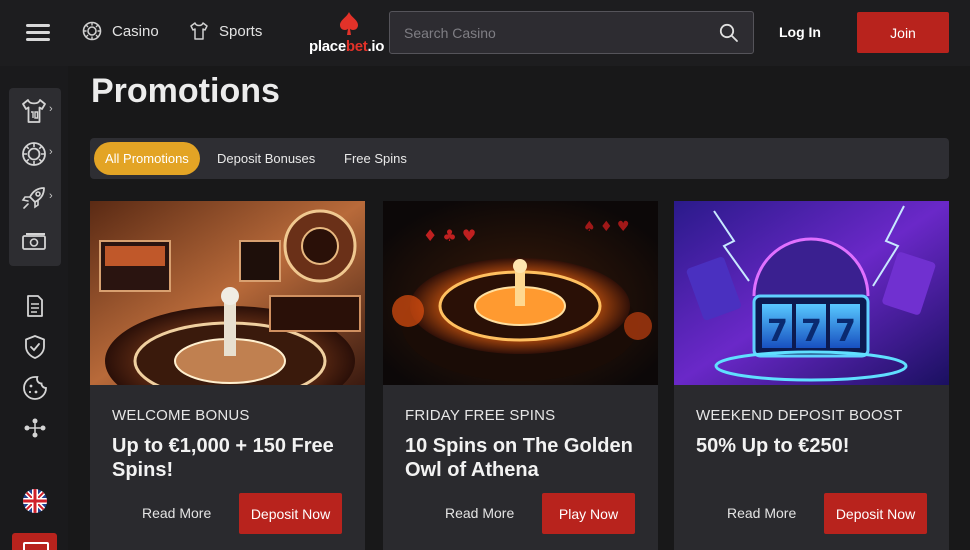 This screenshot has width=970, height=550. I want to click on promo-kicker: FRIDAY FREE SPINS, so click(480, 415).